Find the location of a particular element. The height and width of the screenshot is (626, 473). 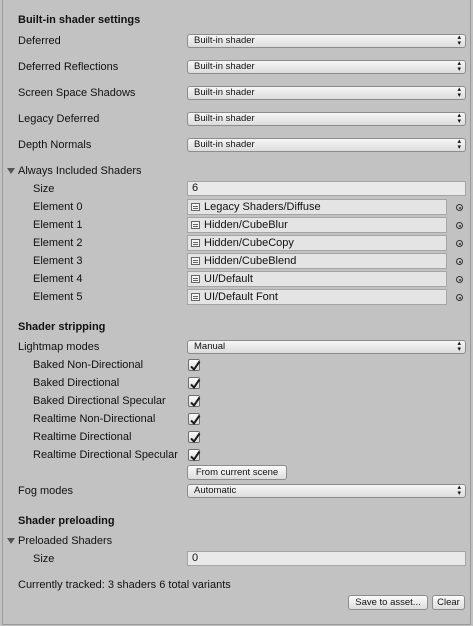

element-5-value: UI/Default Font is located at coordinates (241, 297).